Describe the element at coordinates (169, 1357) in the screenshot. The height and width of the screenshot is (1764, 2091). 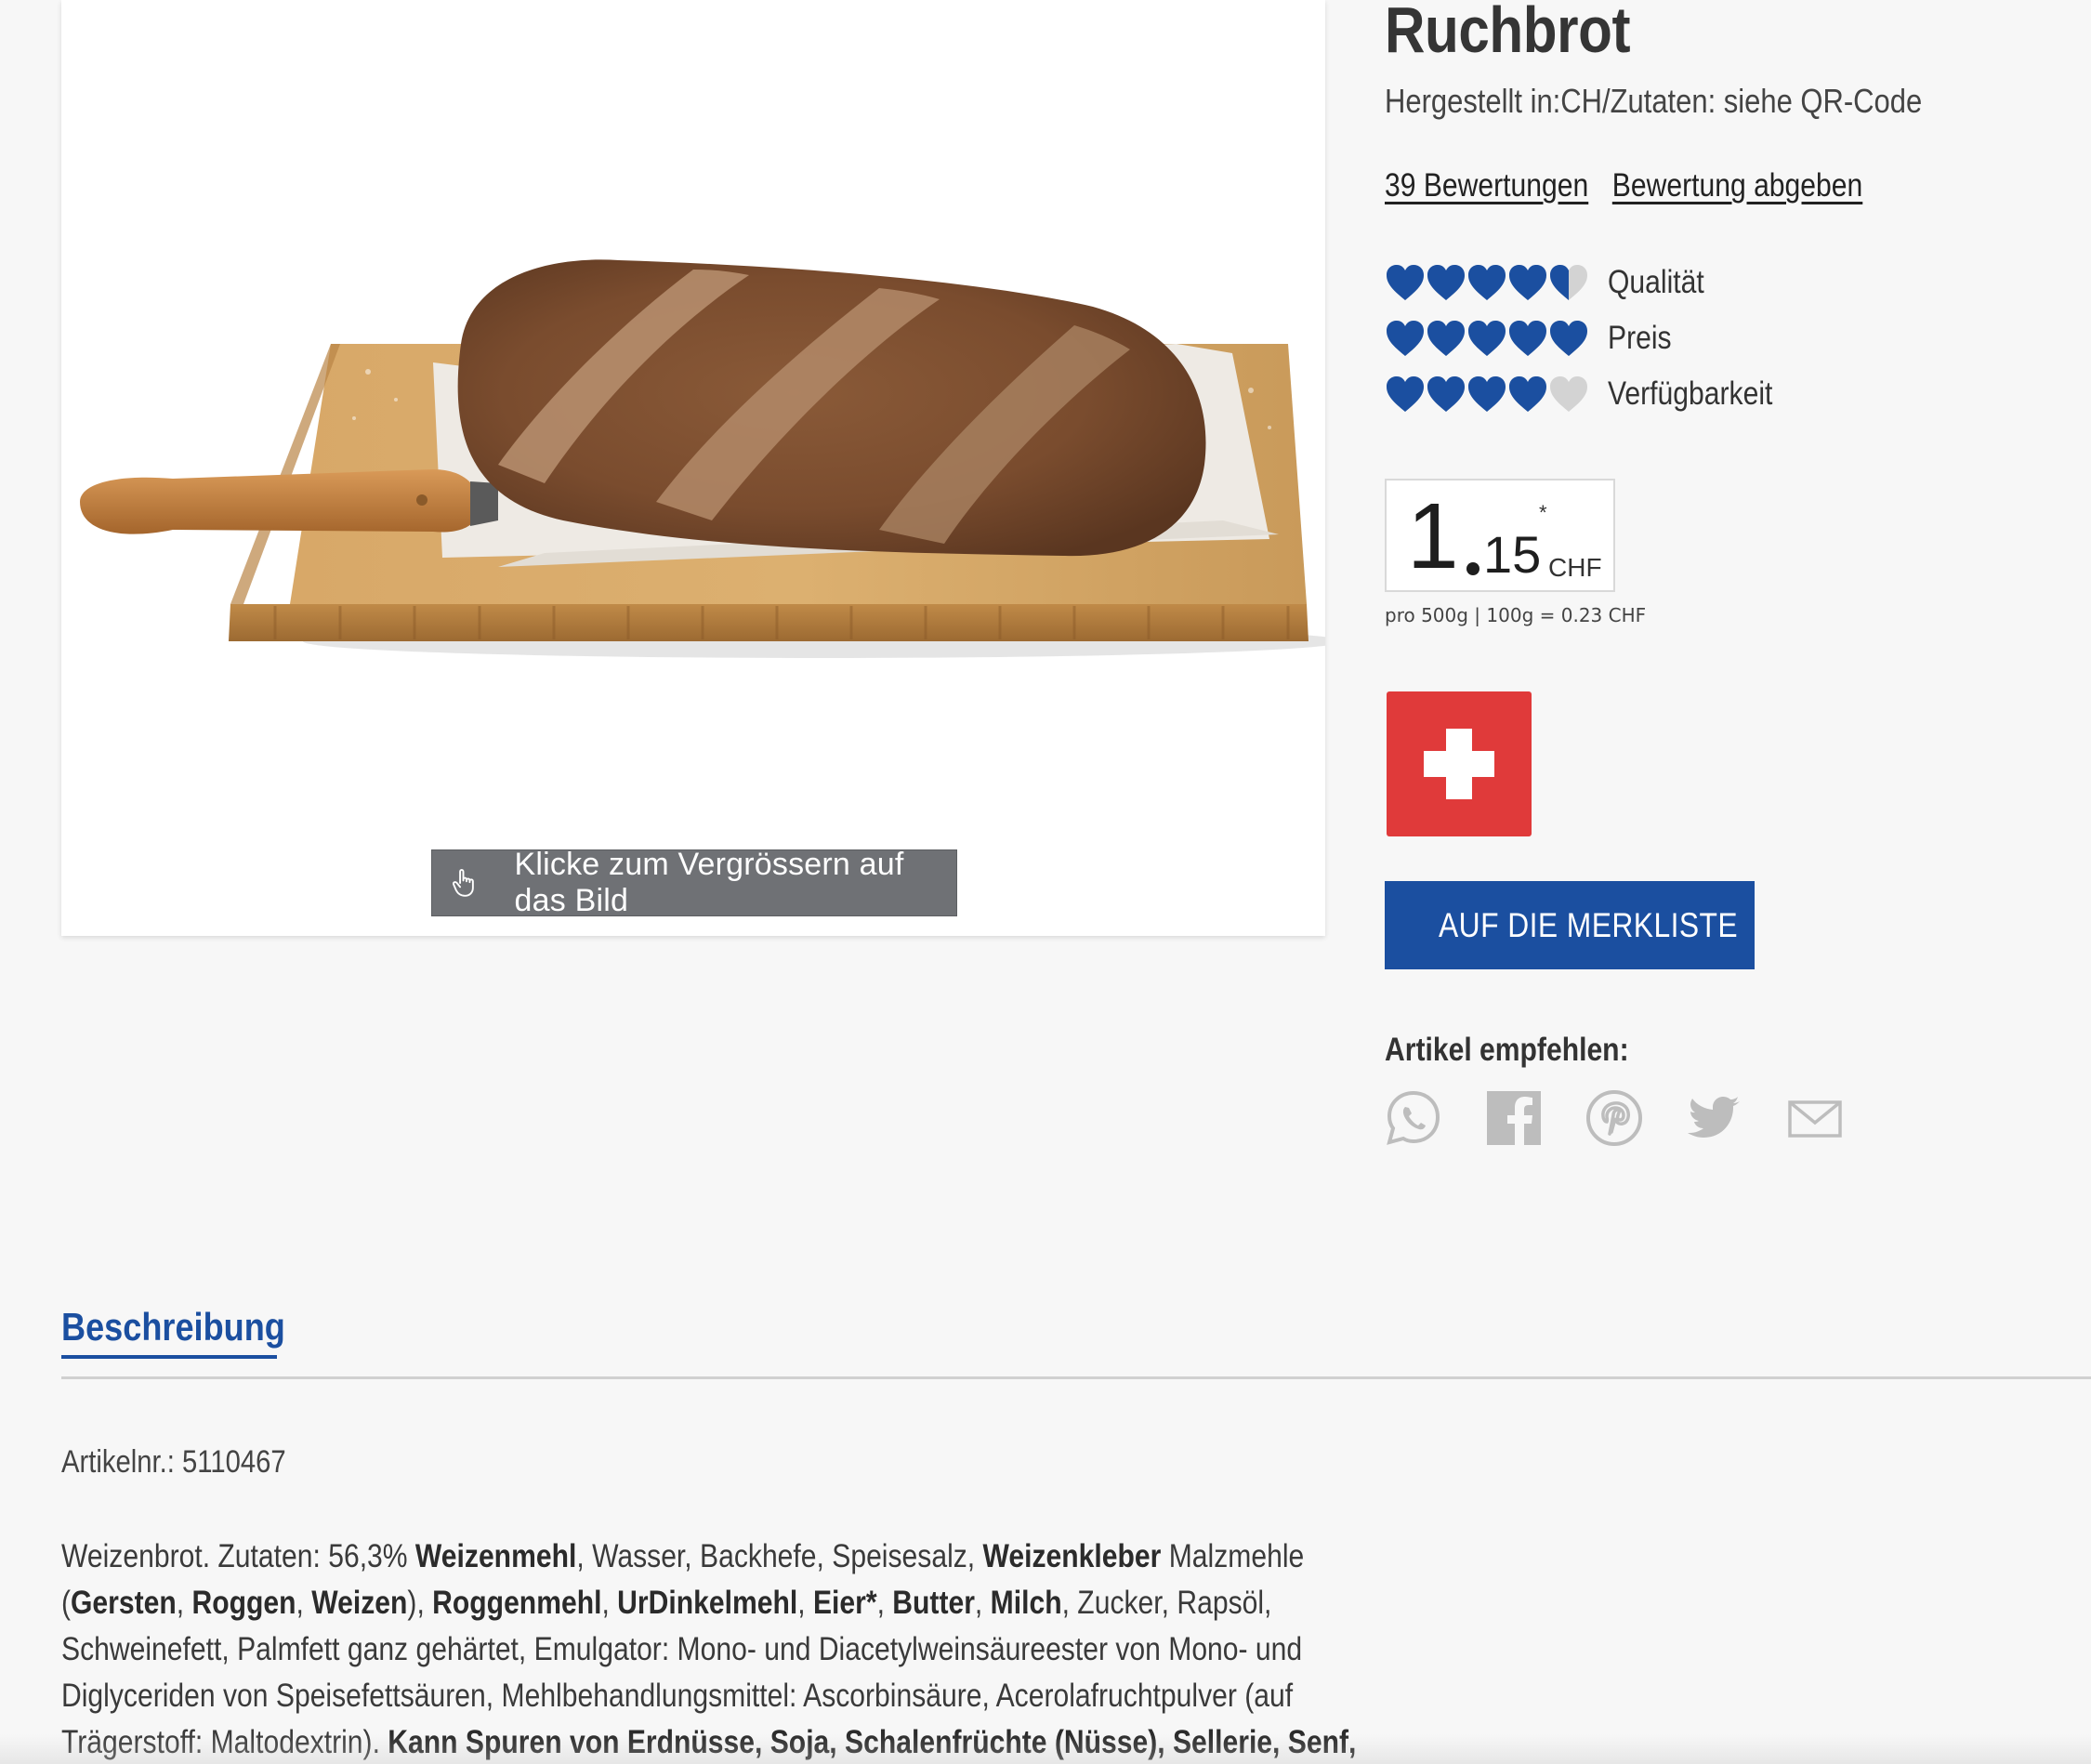
I see `tab-active-underline` at that location.